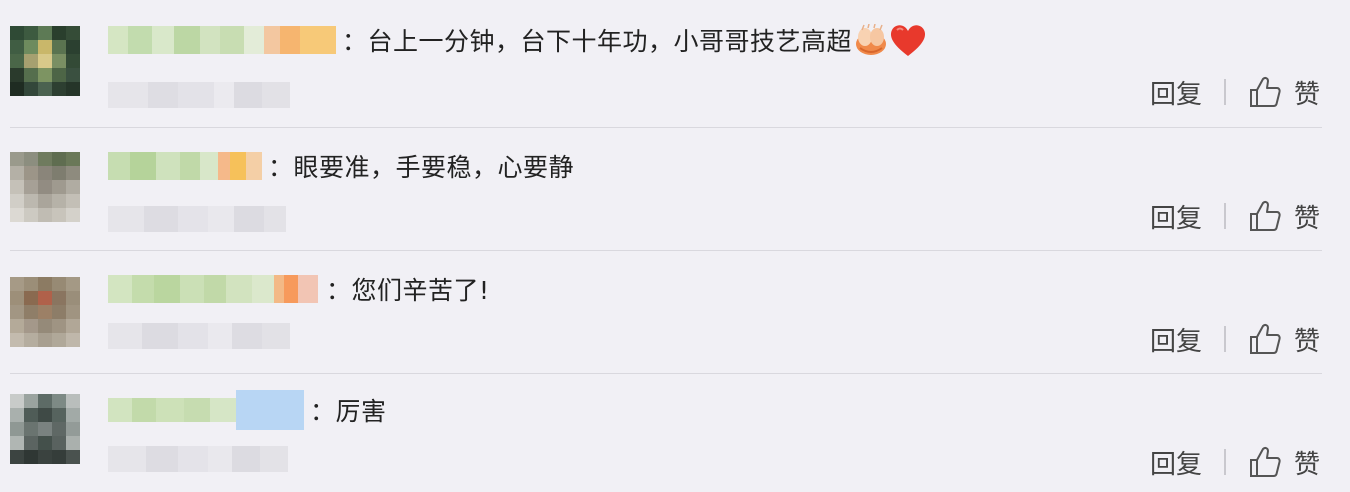  I want to click on comment-text: ：您们辛苦了!, so click(408, 290).